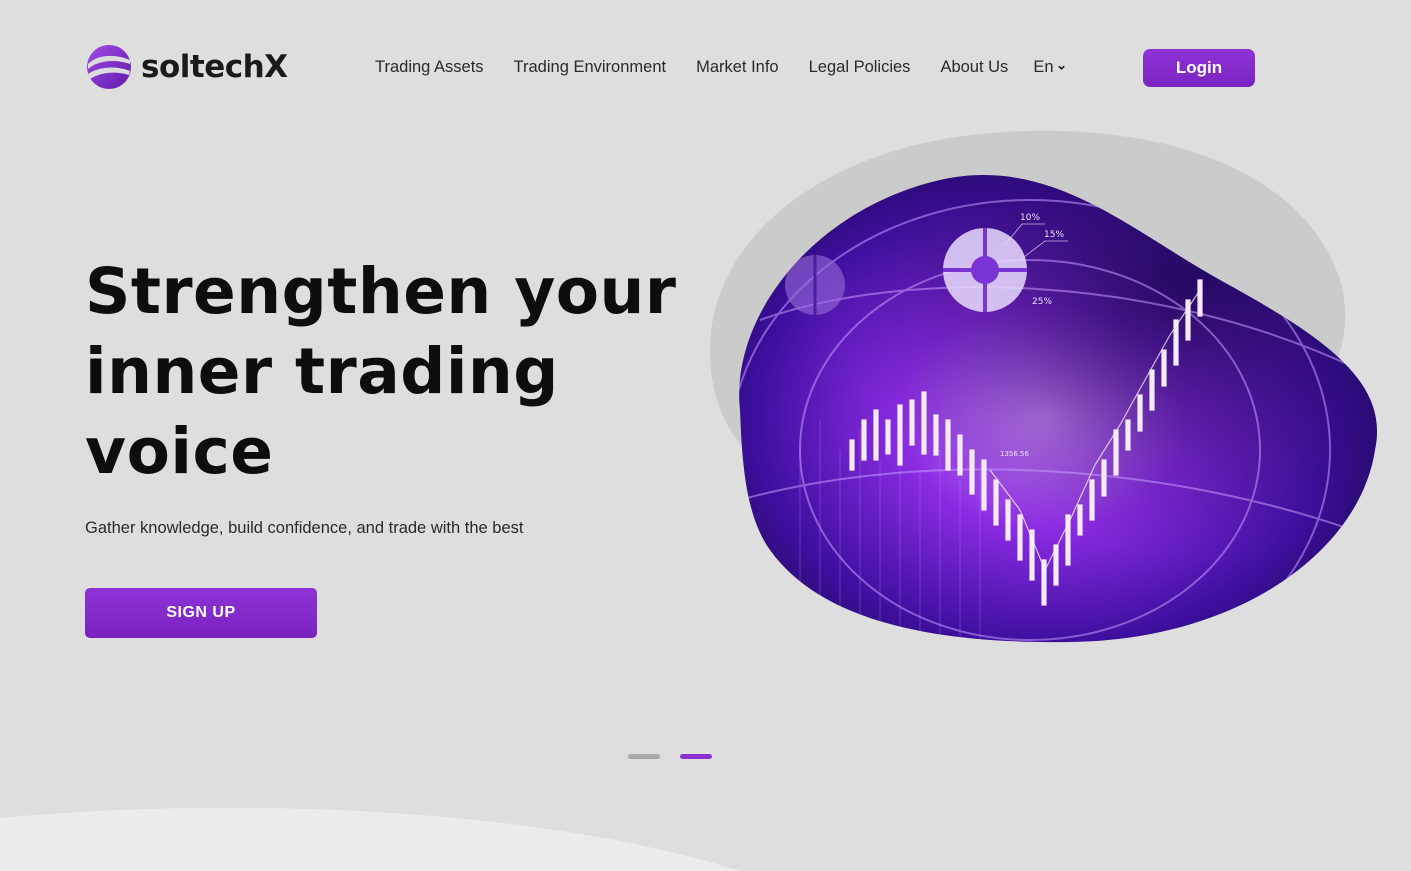 The height and width of the screenshot is (871, 1411). Describe the element at coordinates (1042, 302) in the screenshot. I see `percent-label-25: 25%` at that location.